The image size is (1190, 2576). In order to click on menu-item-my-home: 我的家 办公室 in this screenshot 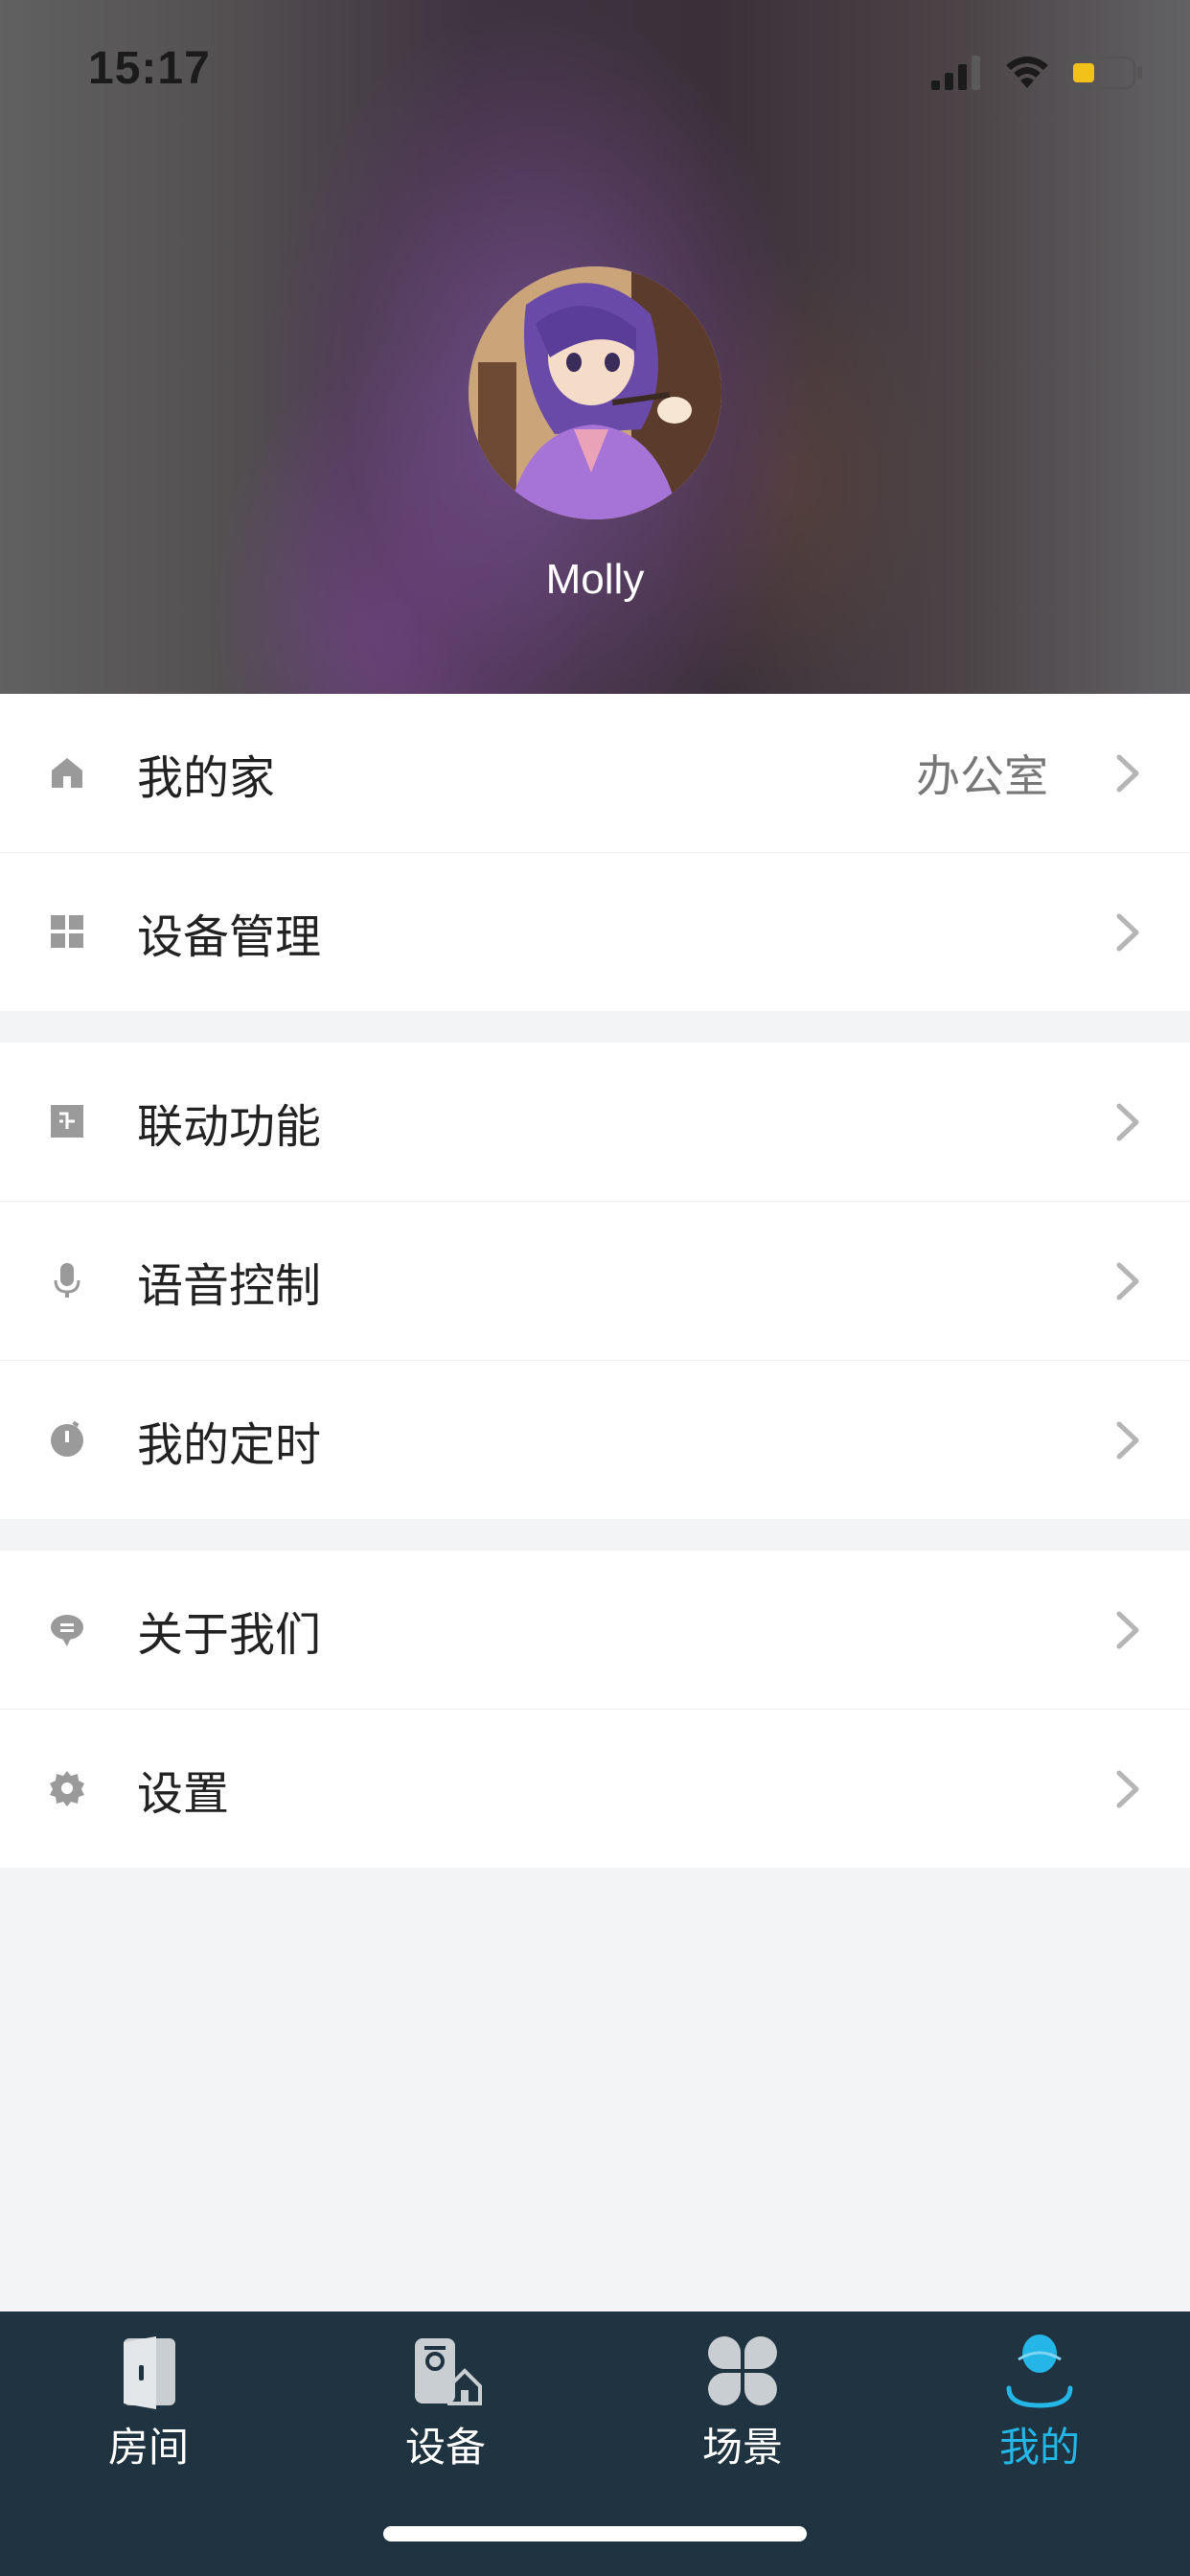, I will do `click(595, 773)`.